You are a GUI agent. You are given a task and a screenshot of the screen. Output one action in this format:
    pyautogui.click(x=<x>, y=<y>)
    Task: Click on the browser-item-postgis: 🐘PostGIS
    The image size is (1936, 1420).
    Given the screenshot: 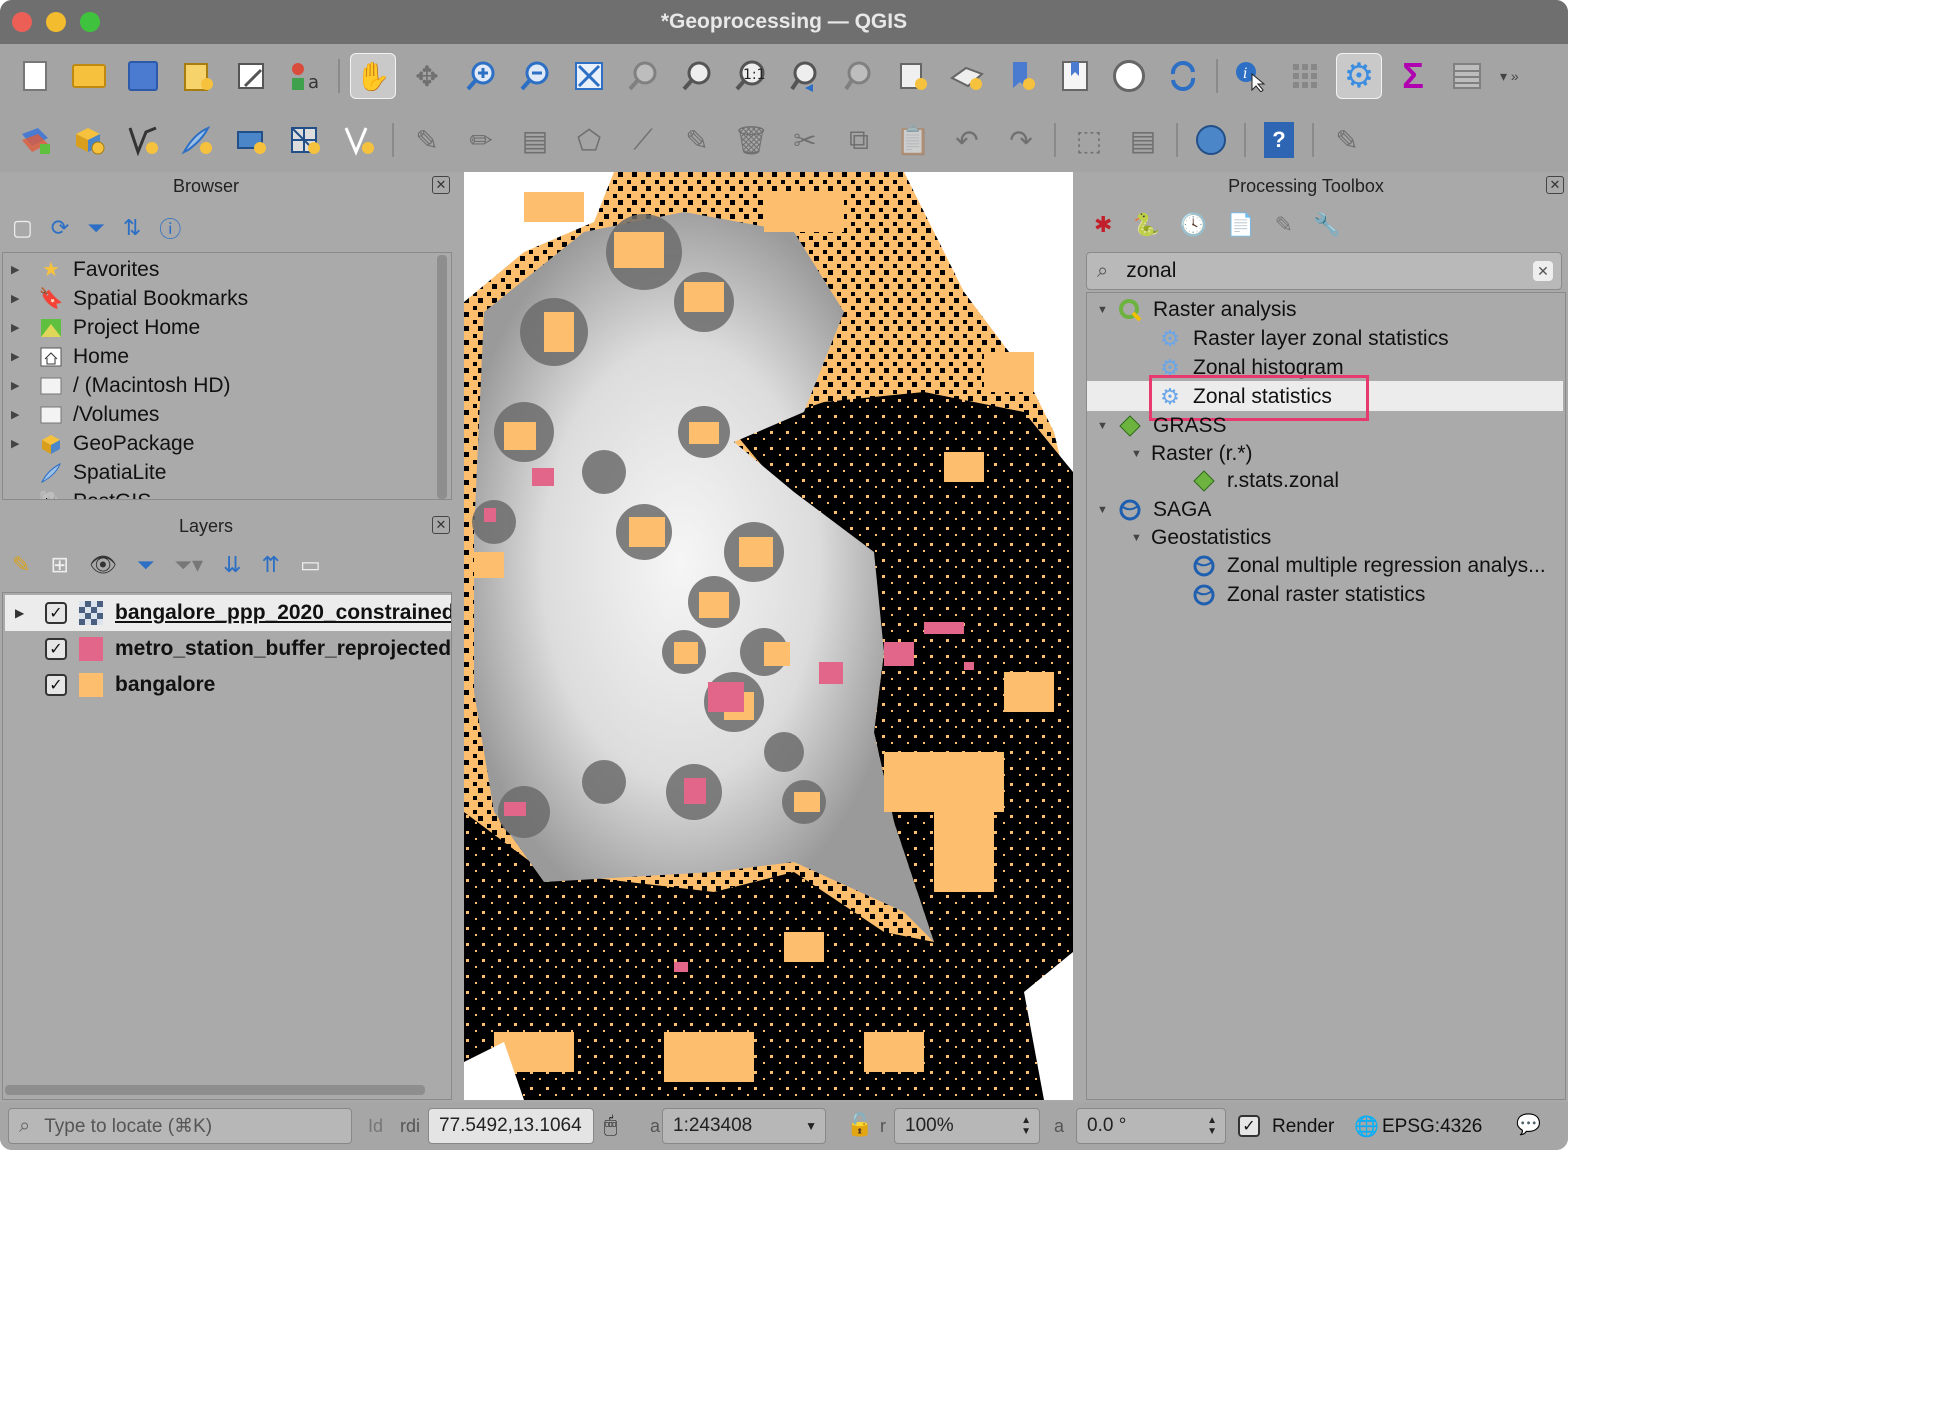 What is the action you would take?
    pyautogui.click(x=81, y=493)
    